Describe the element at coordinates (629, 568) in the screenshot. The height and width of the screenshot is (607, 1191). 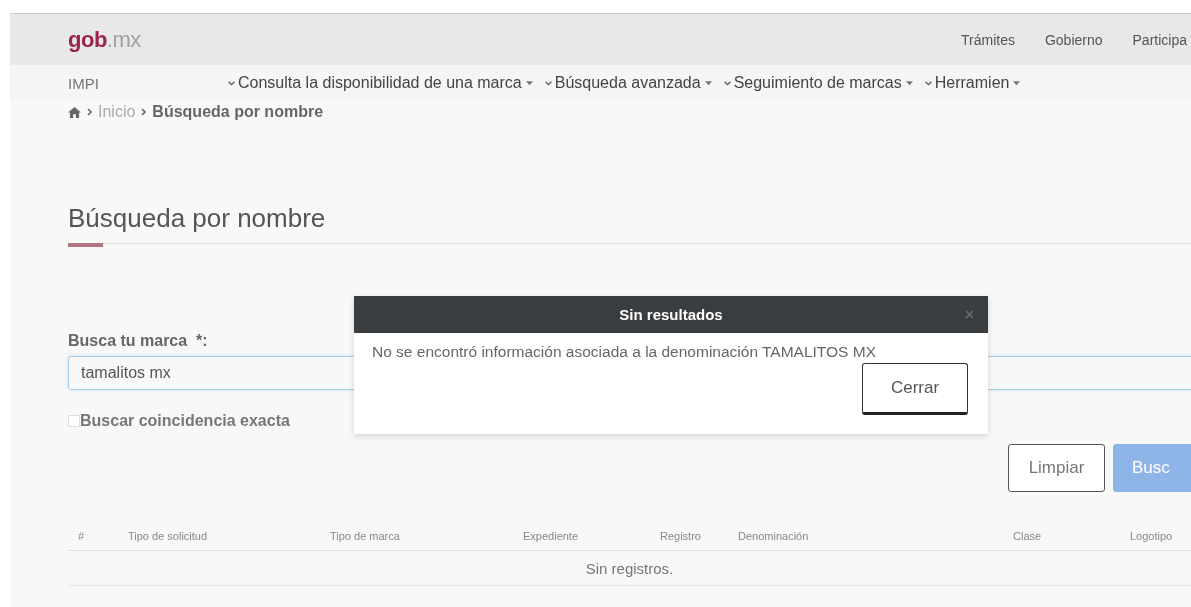
I see `empty-message: Sin registros.` at that location.